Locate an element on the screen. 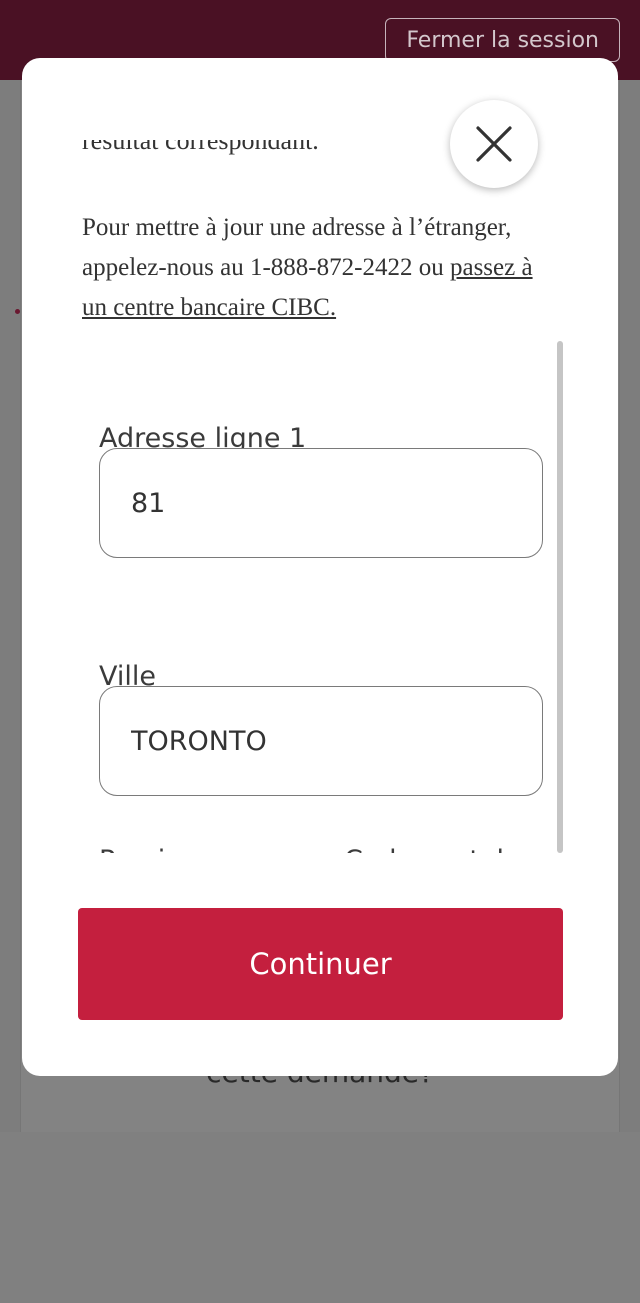 The height and width of the screenshot is (1303, 640). close-button is located at coordinates (494, 144).